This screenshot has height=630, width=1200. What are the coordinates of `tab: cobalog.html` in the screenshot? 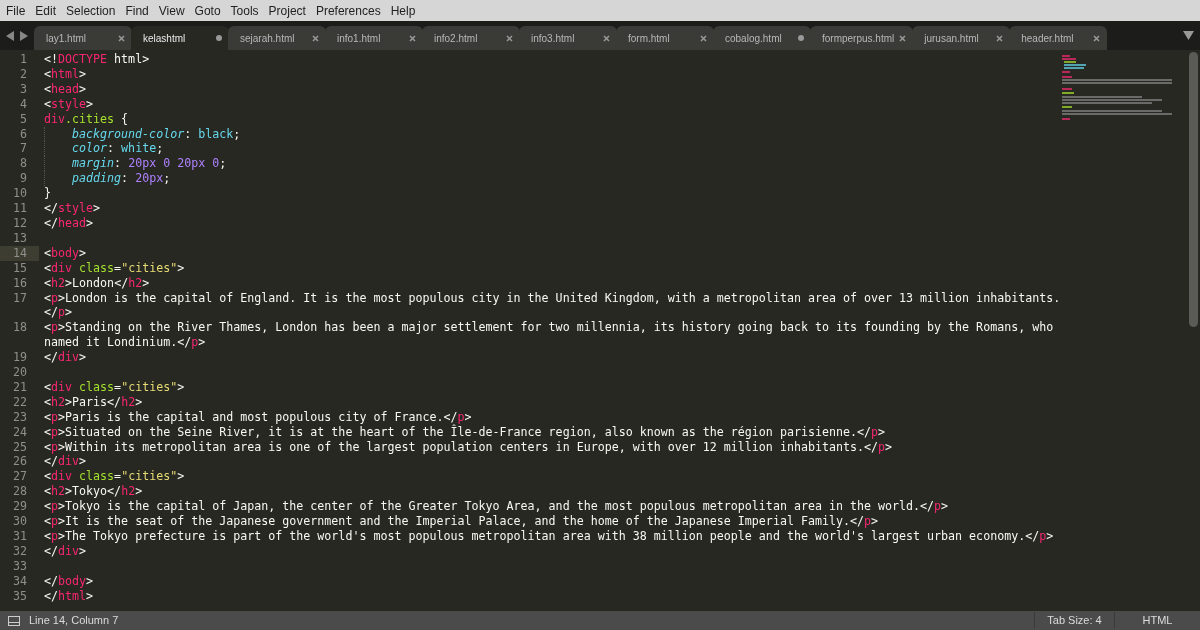 It's located at (762, 38).